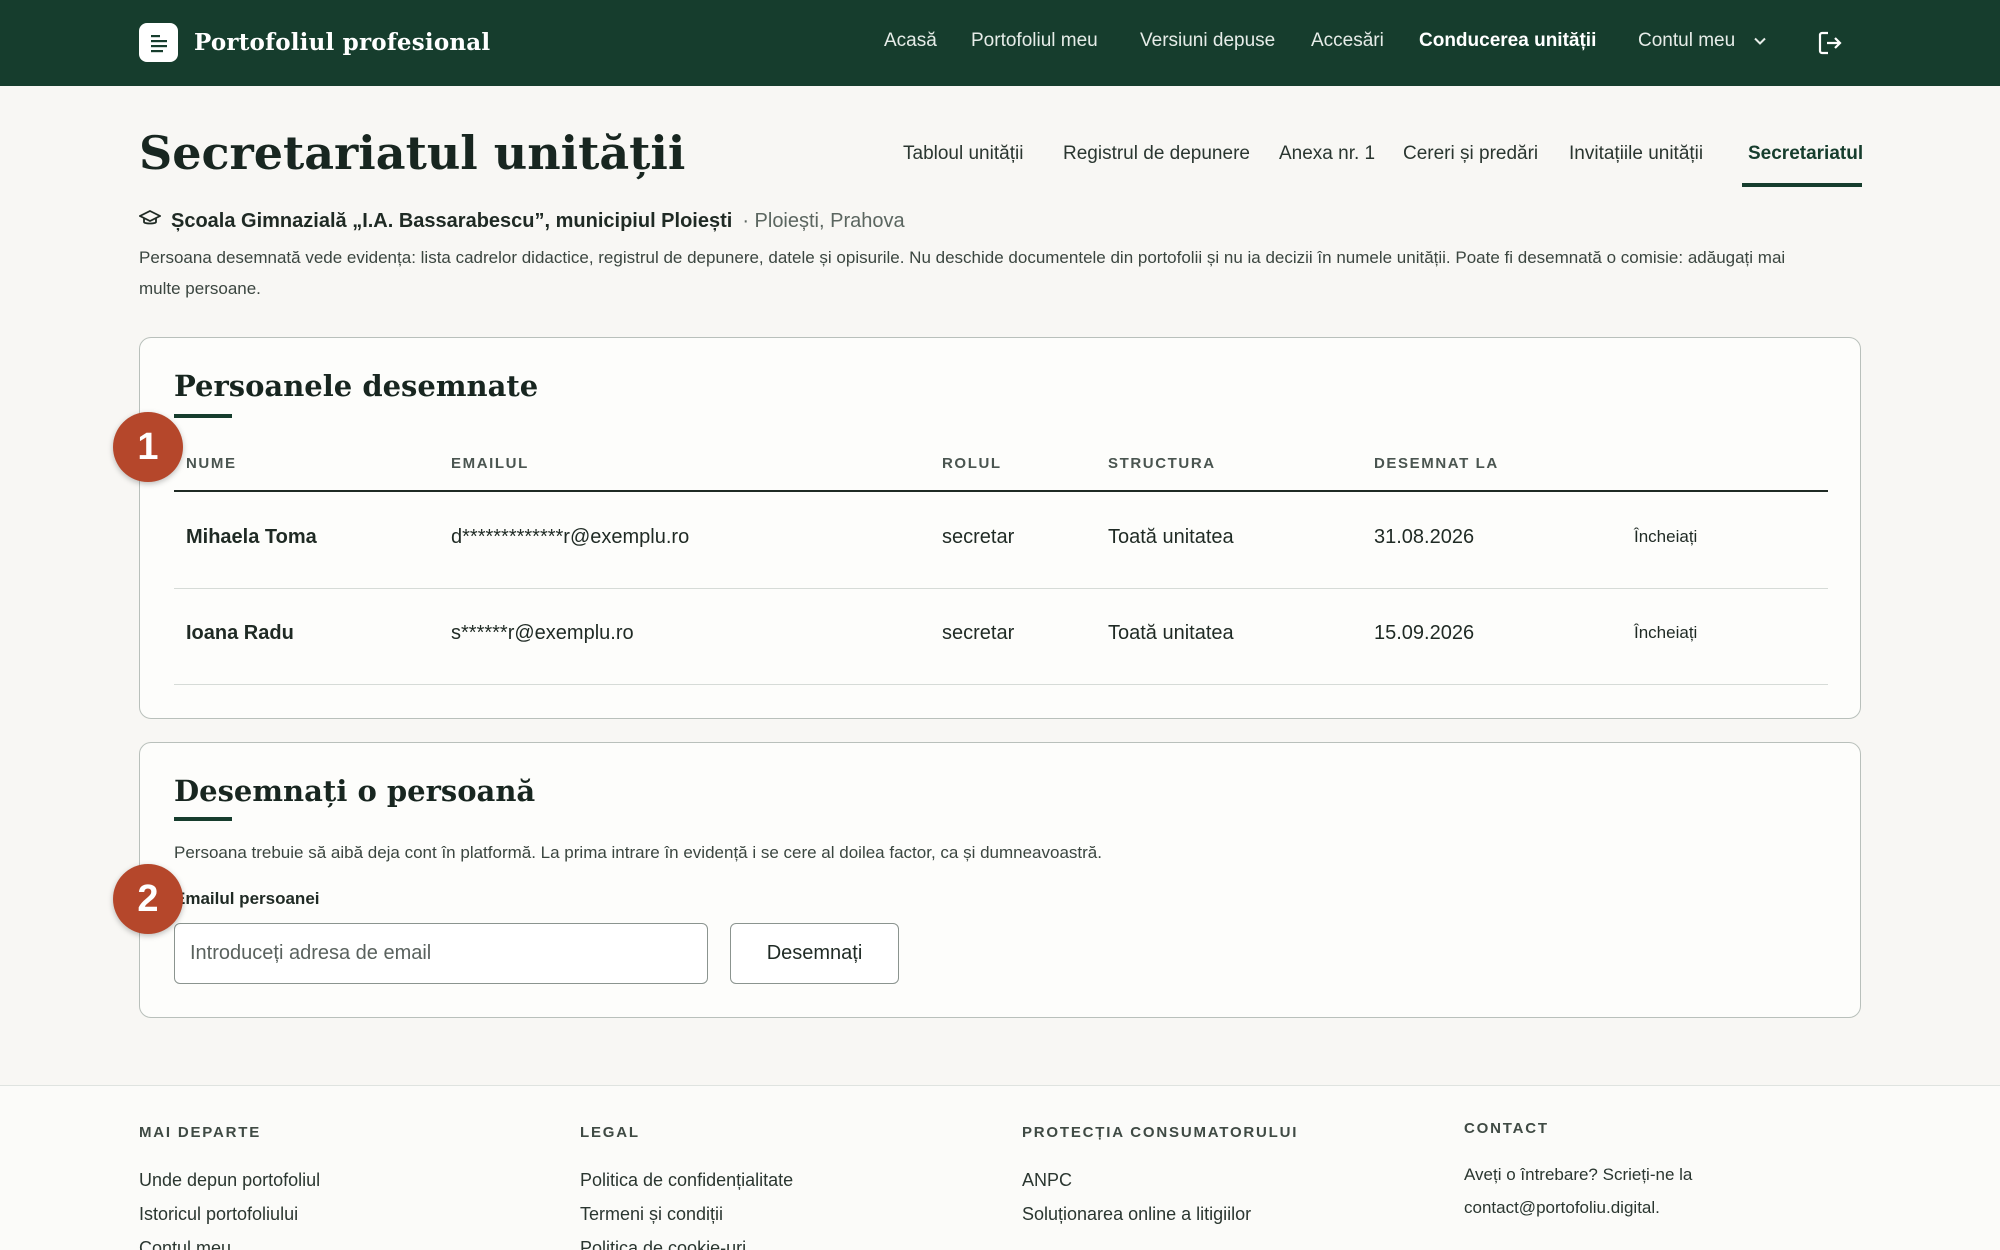 The image size is (2000, 1250). What do you see at coordinates (1160, 1132) in the screenshot?
I see `footer-heading: PROTECȚIA CONSUMATORULUI` at bounding box center [1160, 1132].